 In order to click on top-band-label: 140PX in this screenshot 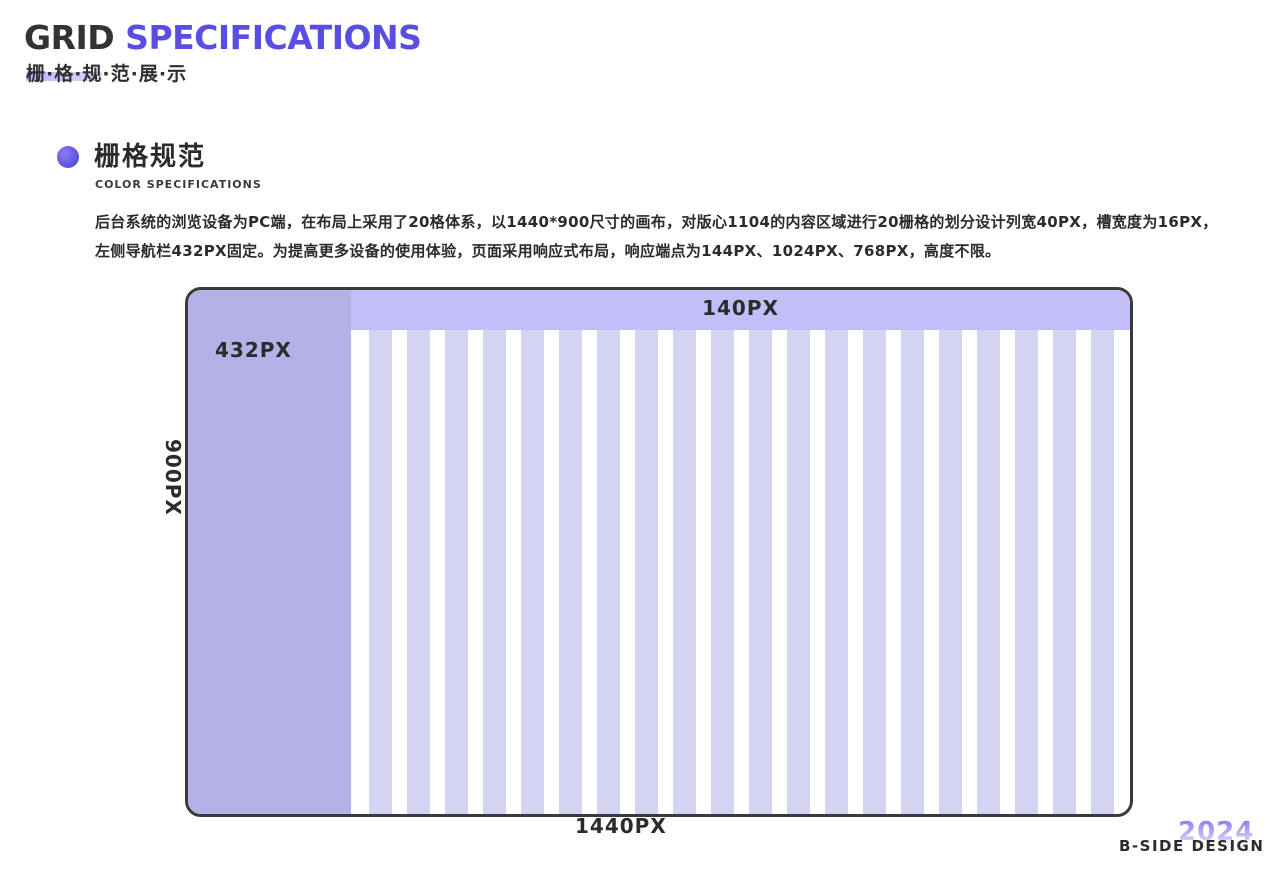, I will do `click(740, 308)`.